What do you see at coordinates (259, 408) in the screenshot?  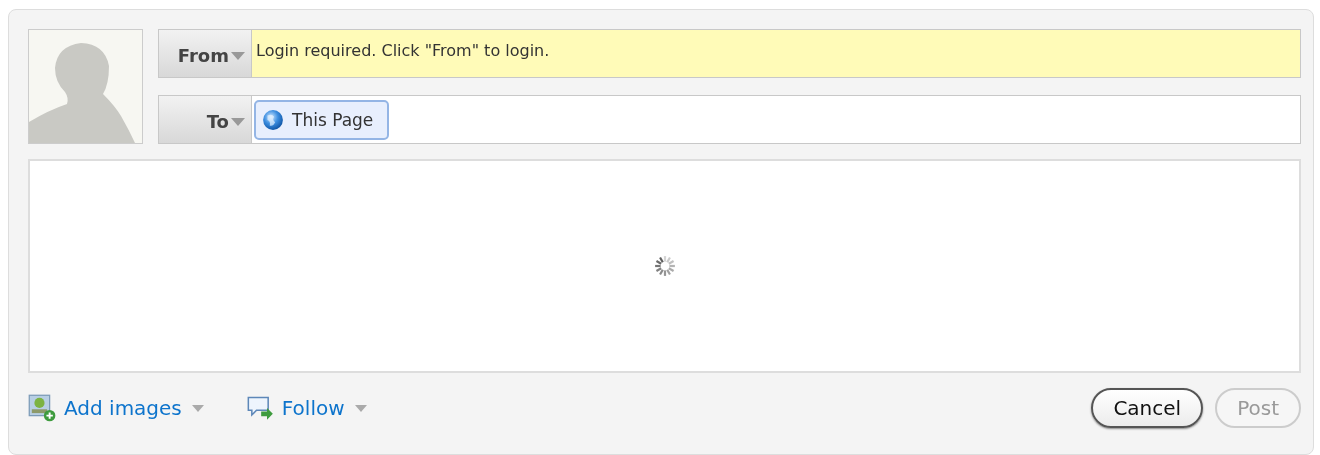 I see `speech-bubble-arrow-icon` at bounding box center [259, 408].